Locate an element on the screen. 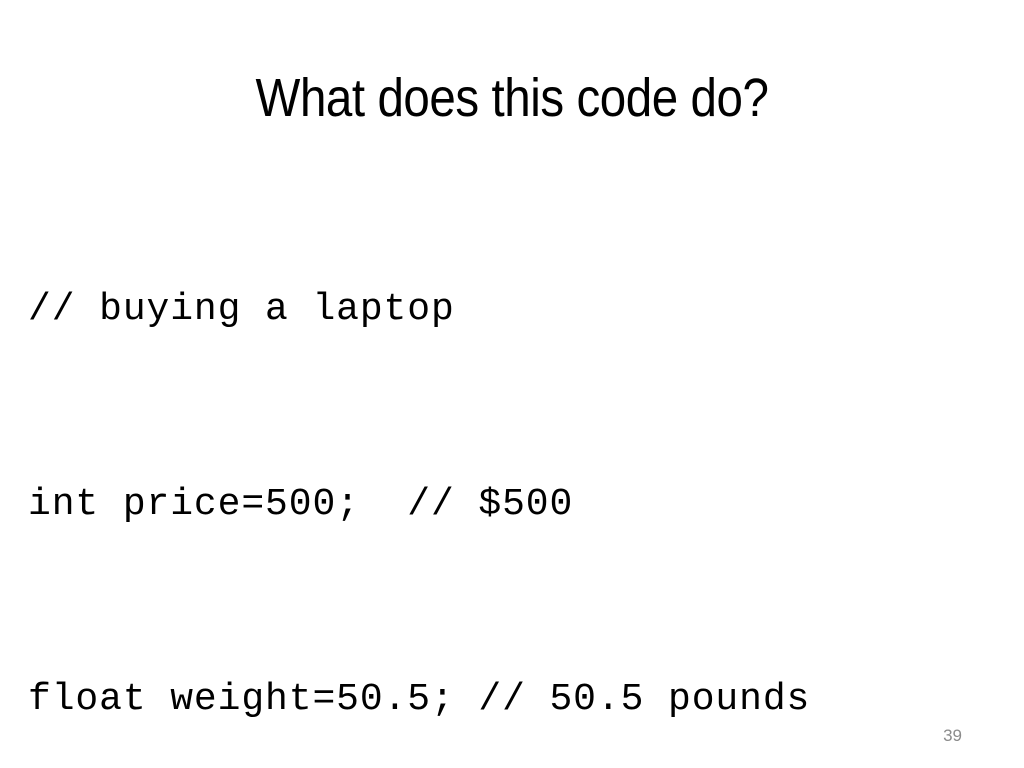  code-line: float weight=50.5; // 50.5 pounds is located at coordinates (419, 699).